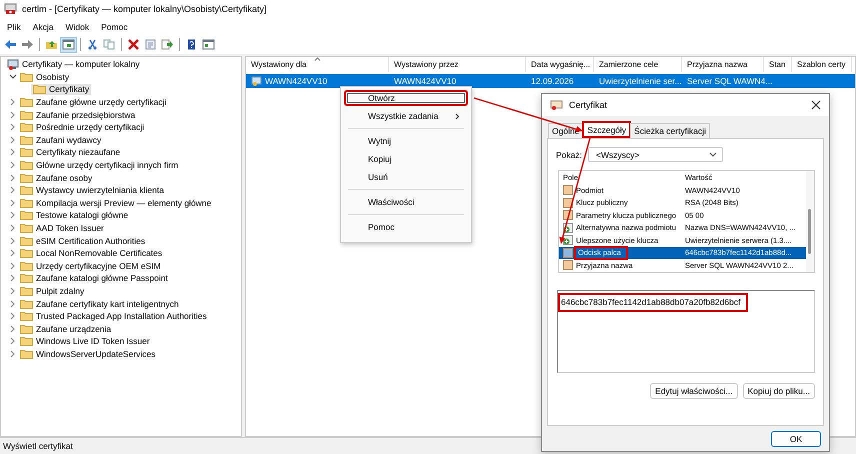 The width and height of the screenshot is (856, 454). What do you see at coordinates (78, 26) in the screenshot?
I see `menu-item: Widok` at bounding box center [78, 26].